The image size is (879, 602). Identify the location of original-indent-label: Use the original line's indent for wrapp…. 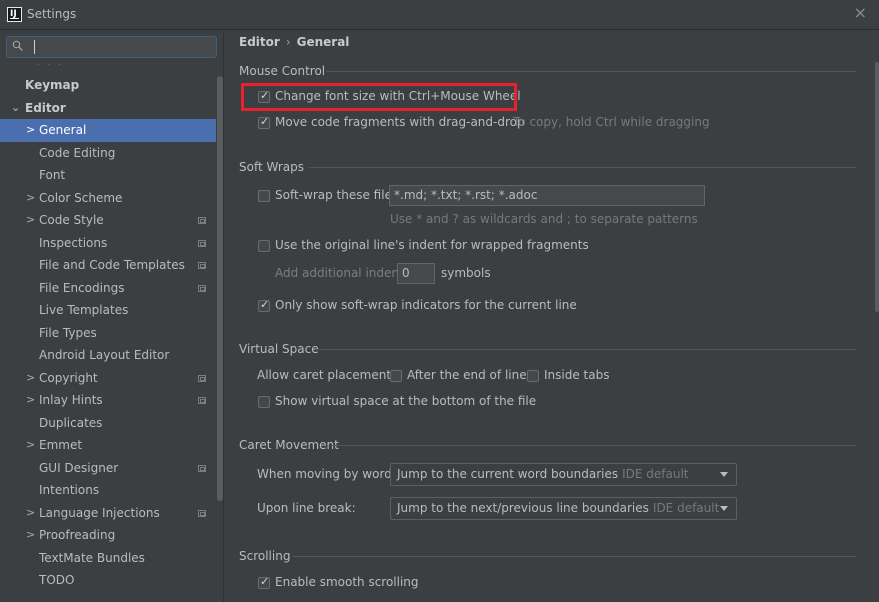
(432, 245).